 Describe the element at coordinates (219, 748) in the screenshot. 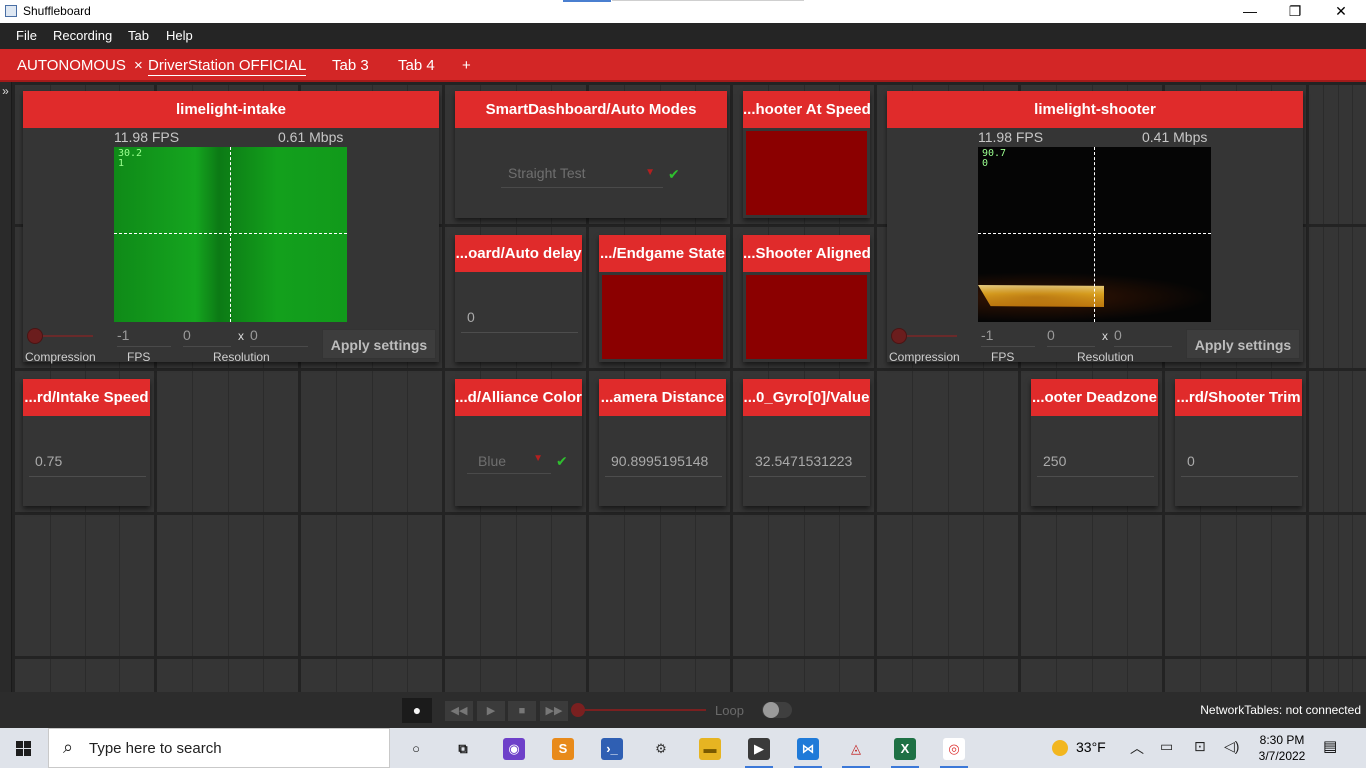

I see `taskbar-search-box: ⌕ Type here to search` at that location.